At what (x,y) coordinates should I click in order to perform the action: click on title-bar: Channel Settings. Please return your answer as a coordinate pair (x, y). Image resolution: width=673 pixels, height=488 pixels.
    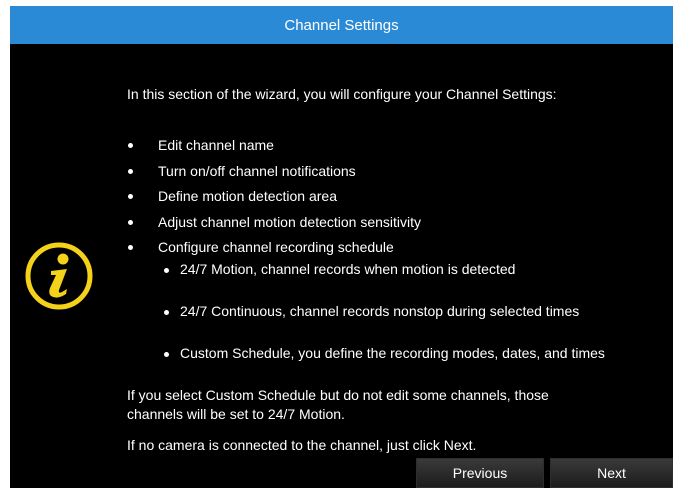
    Looking at the image, I should click on (341, 25).